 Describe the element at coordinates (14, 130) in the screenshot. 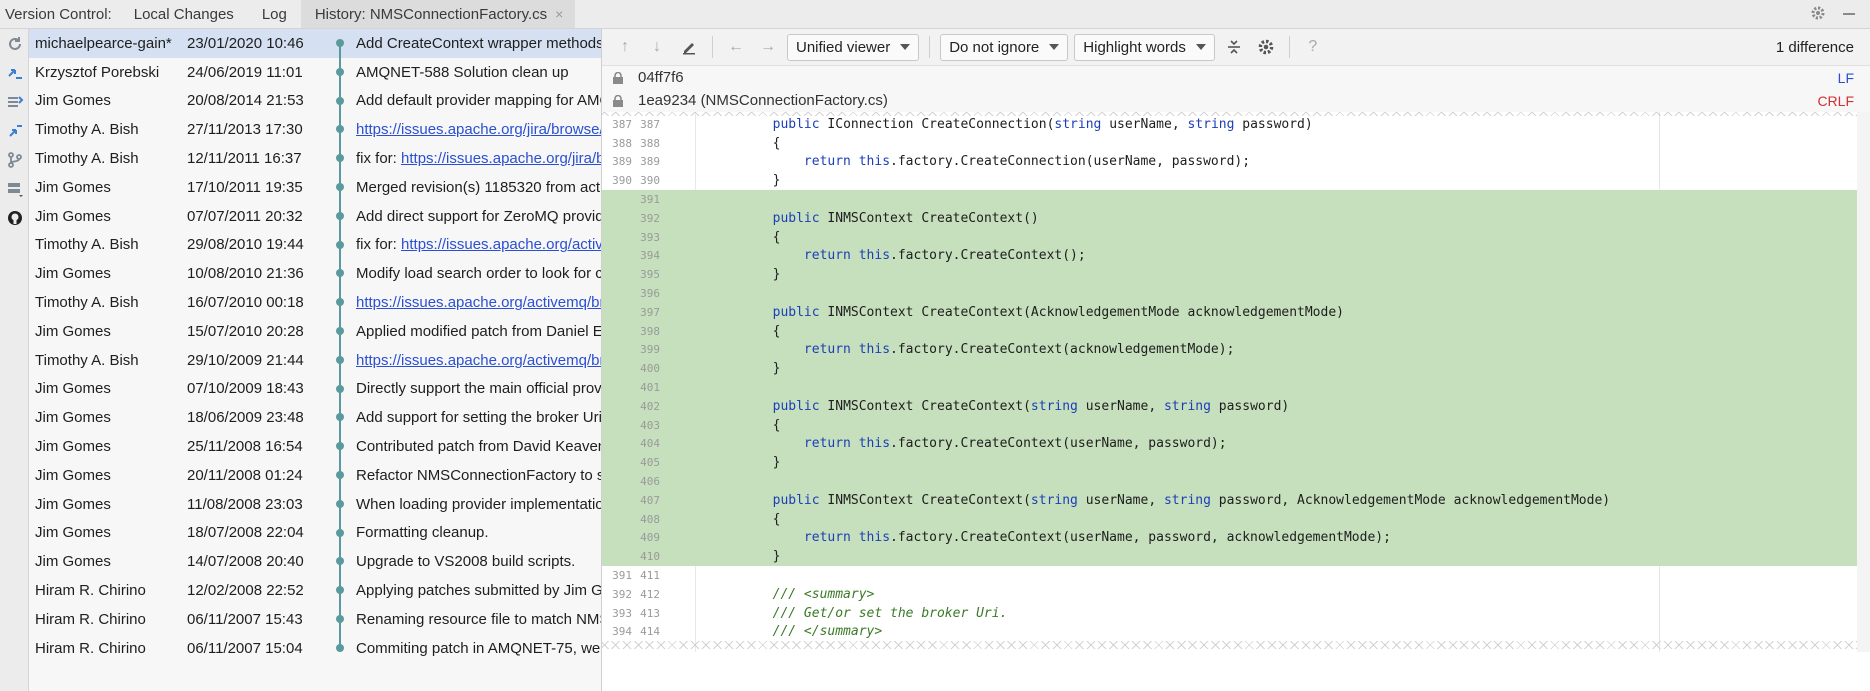

I see `compare-before-icon` at that location.